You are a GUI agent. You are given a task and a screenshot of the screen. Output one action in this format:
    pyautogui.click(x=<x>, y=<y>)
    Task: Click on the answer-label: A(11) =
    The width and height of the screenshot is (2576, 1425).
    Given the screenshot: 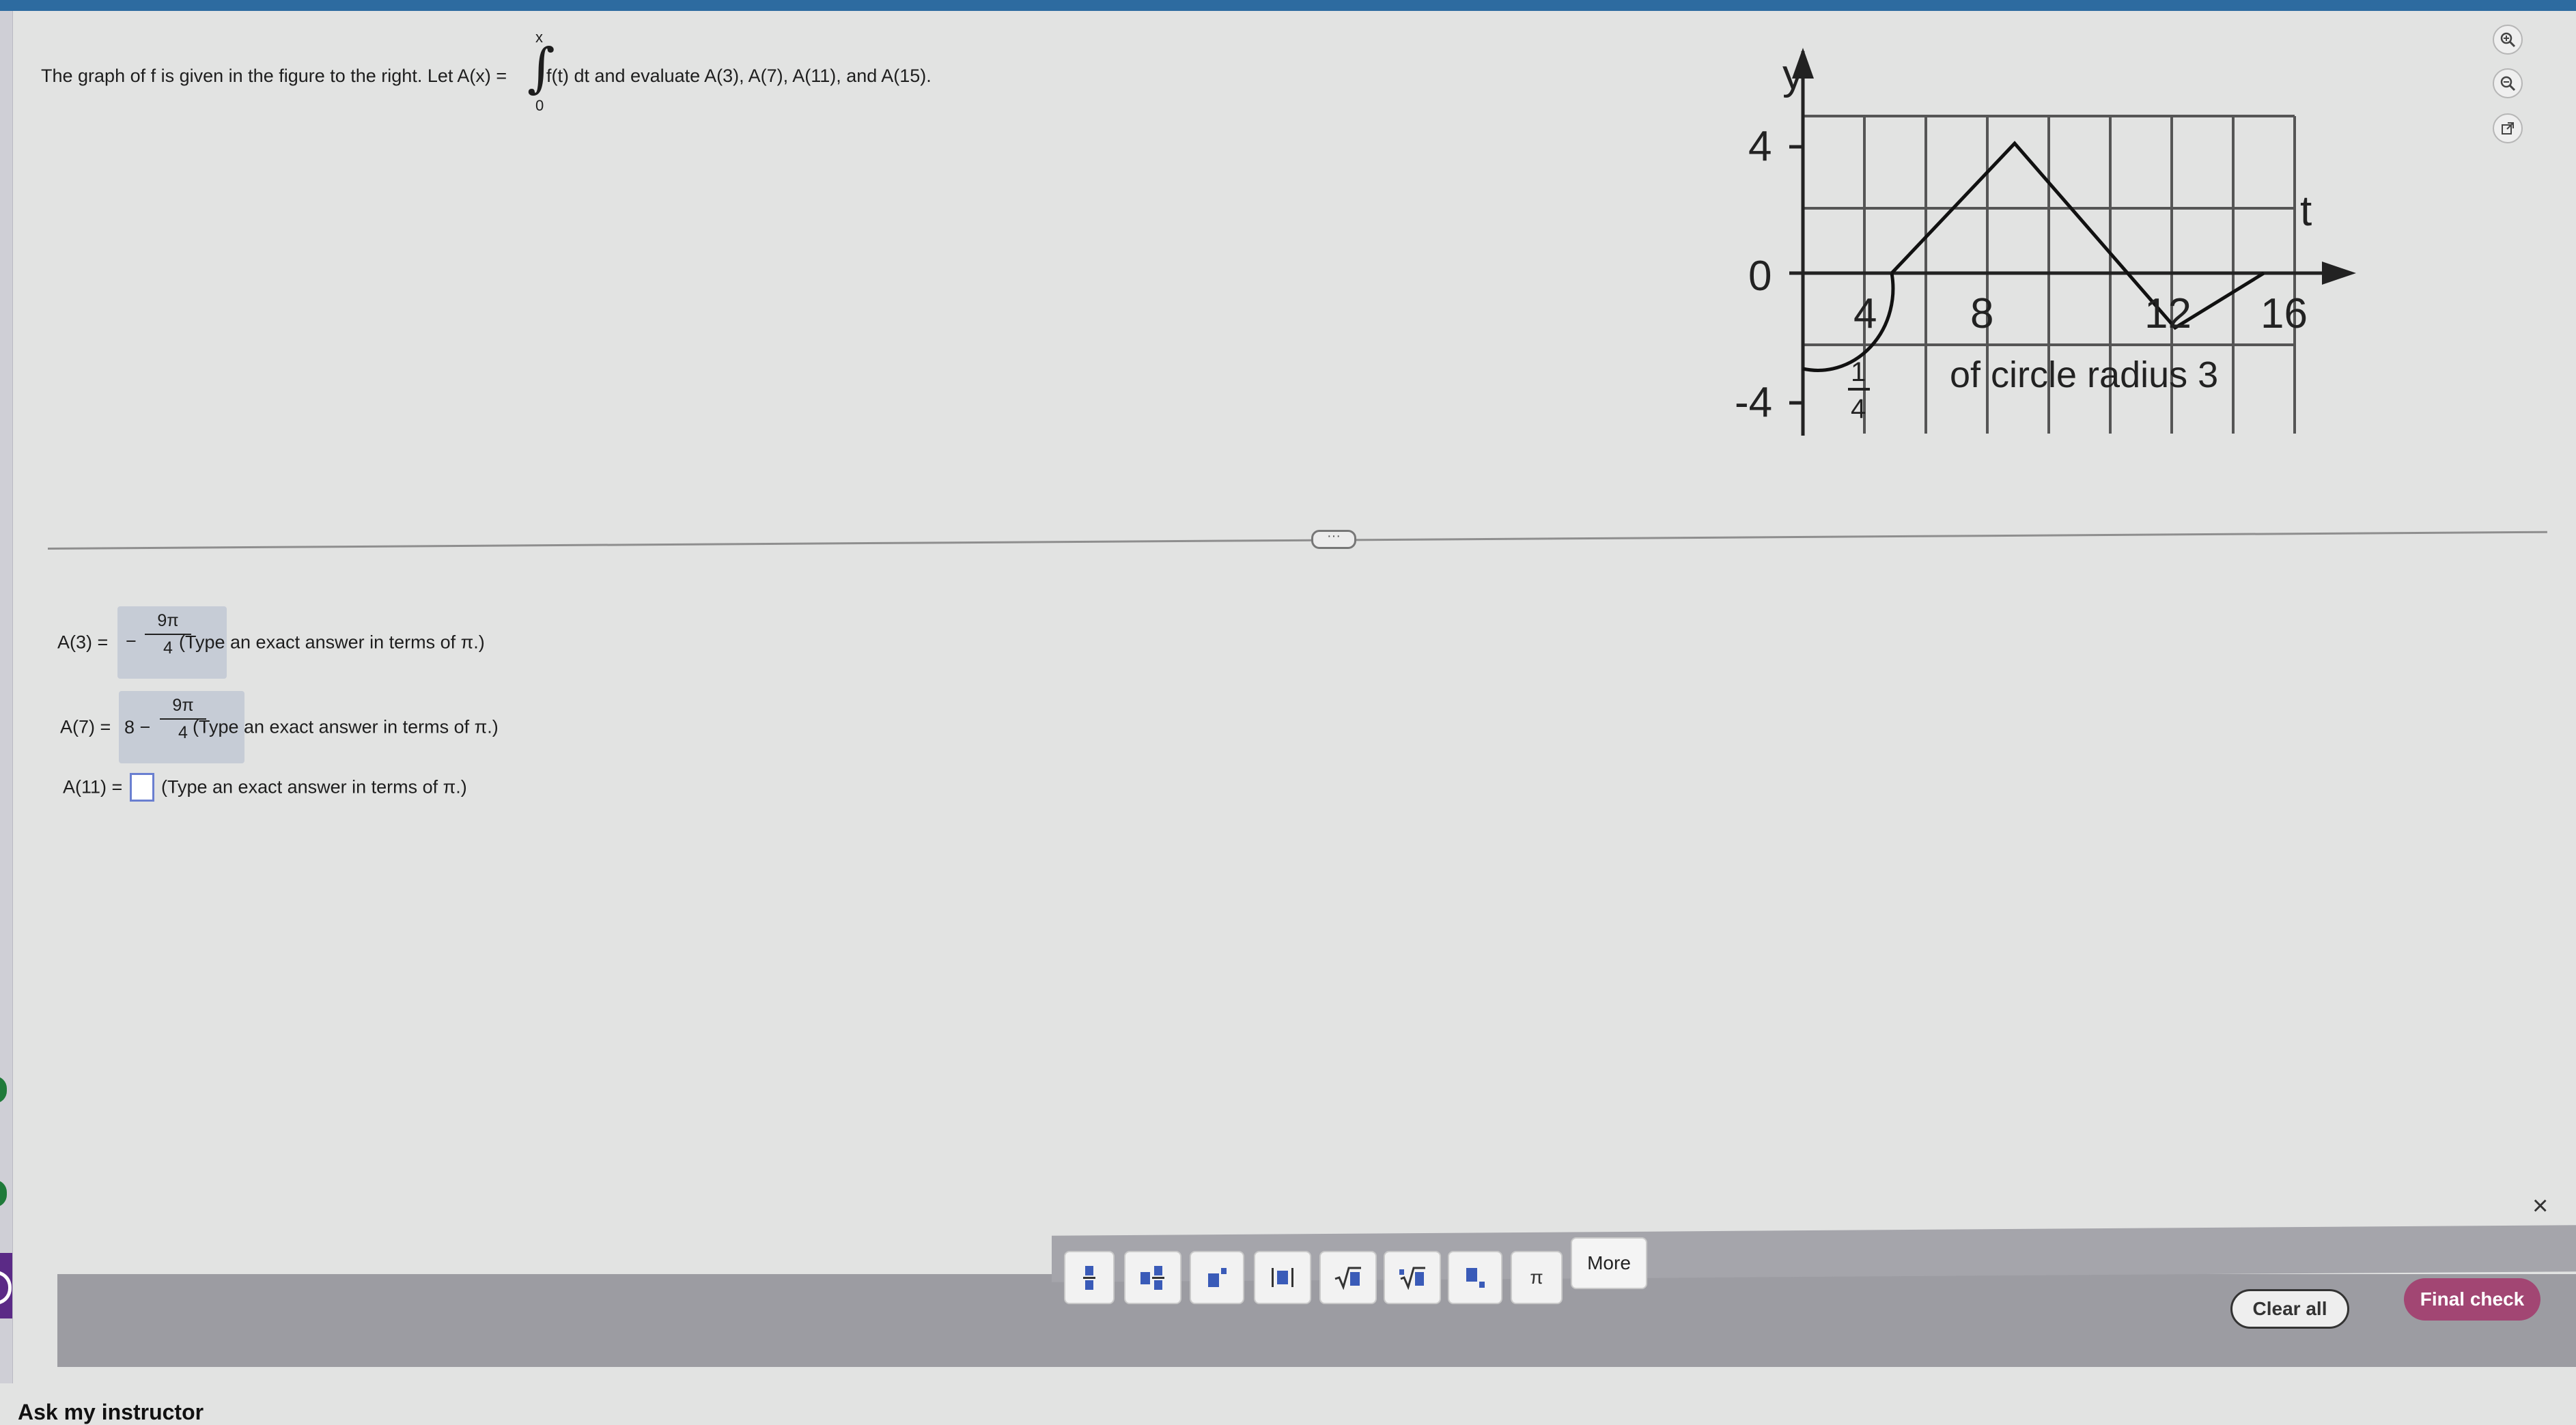 What is the action you would take?
    pyautogui.click(x=93, y=787)
    